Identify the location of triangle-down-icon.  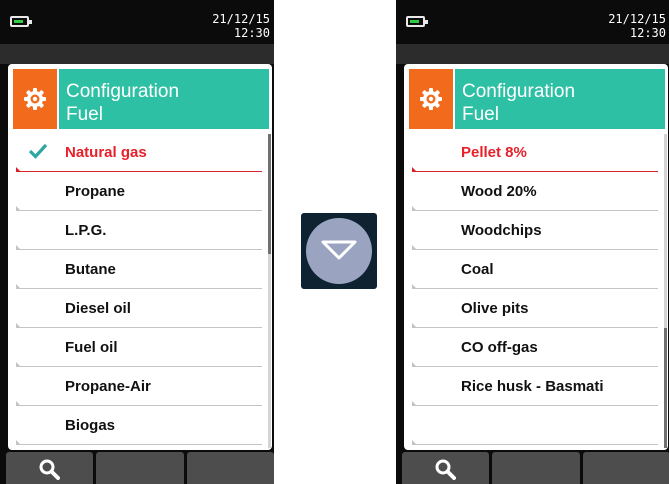
(339, 250).